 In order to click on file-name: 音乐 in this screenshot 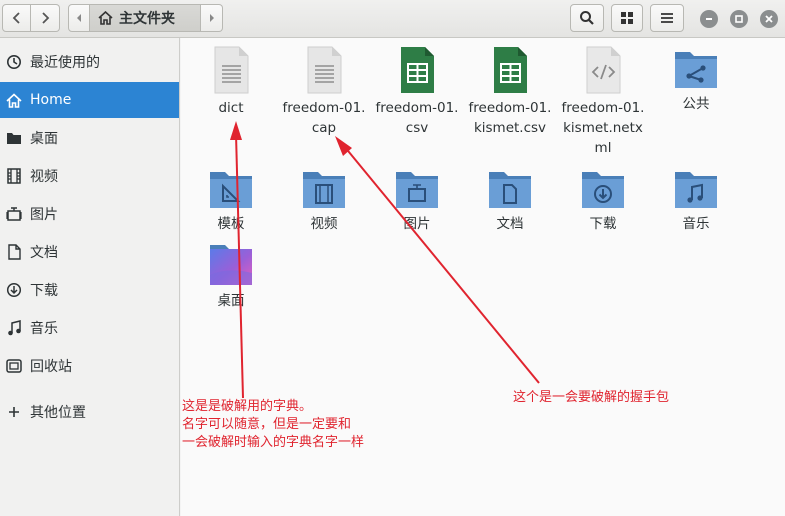, I will do `click(696, 224)`.